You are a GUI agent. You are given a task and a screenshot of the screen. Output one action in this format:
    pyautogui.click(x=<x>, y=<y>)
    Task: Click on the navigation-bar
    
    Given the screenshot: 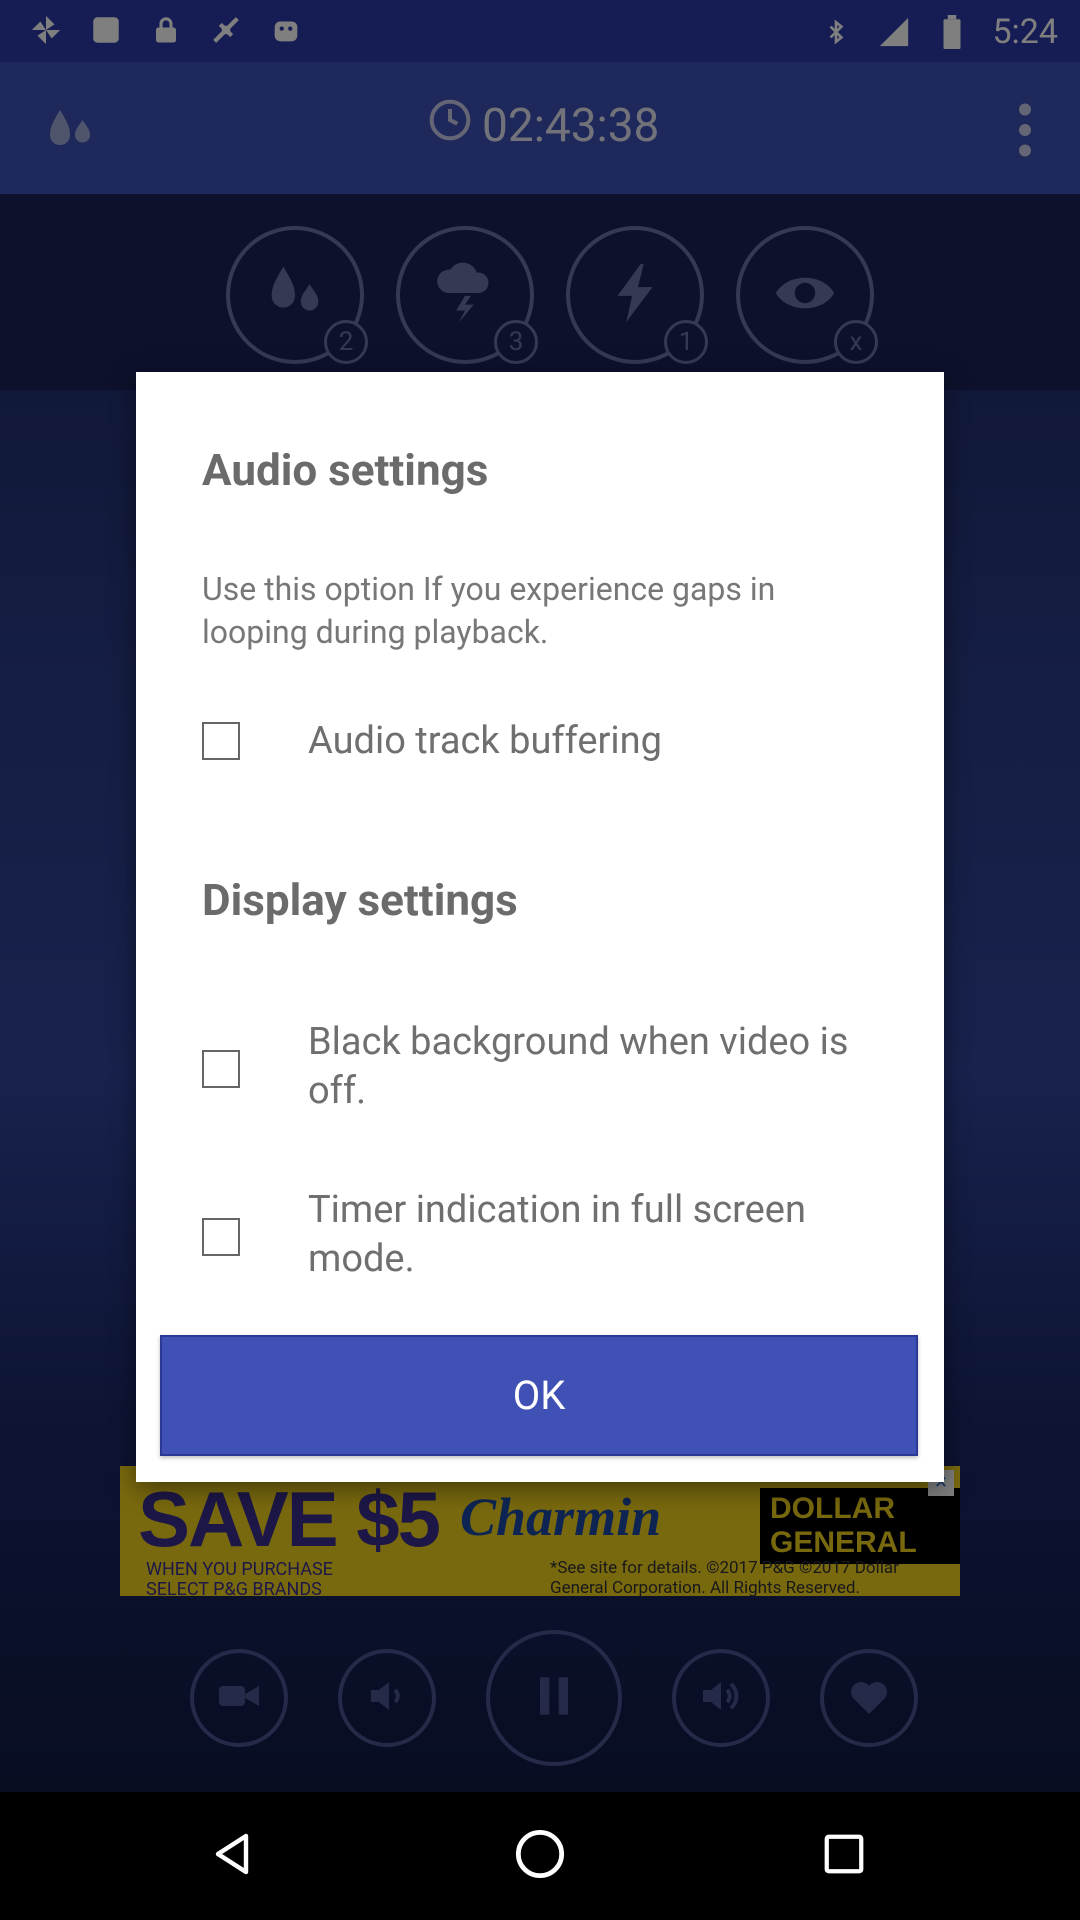 What is the action you would take?
    pyautogui.click(x=540, y=1856)
    